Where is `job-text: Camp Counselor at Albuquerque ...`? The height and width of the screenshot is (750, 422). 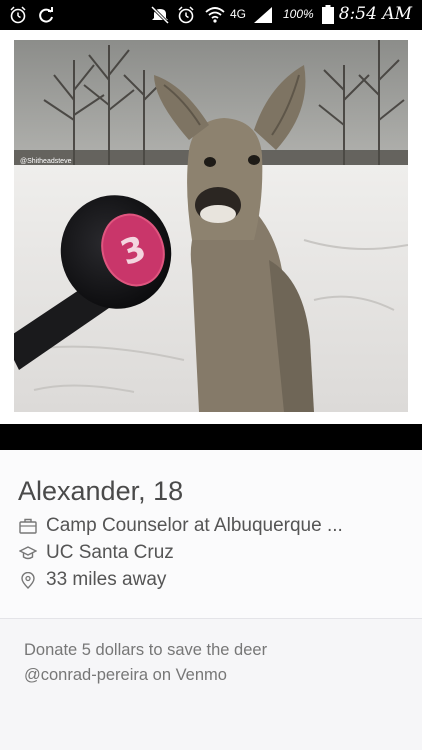
job-text: Camp Counselor at Albuquerque ... is located at coordinates (194, 525).